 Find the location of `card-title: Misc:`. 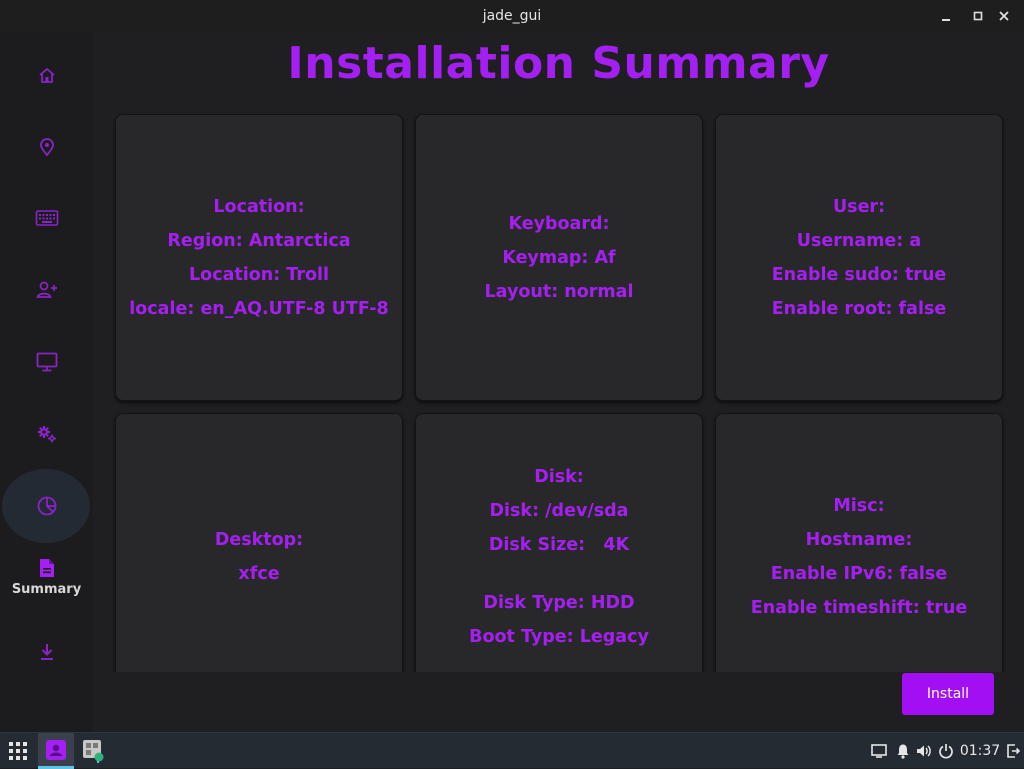

card-title: Misc: is located at coordinates (859, 505).